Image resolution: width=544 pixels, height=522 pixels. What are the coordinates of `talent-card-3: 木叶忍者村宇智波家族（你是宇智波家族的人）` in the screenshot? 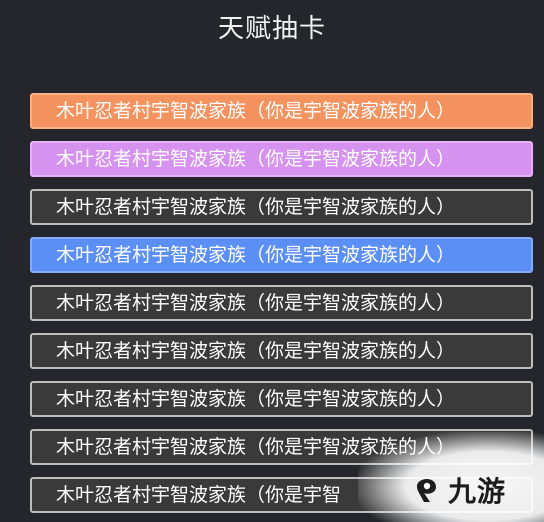 It's located at (281, 207).